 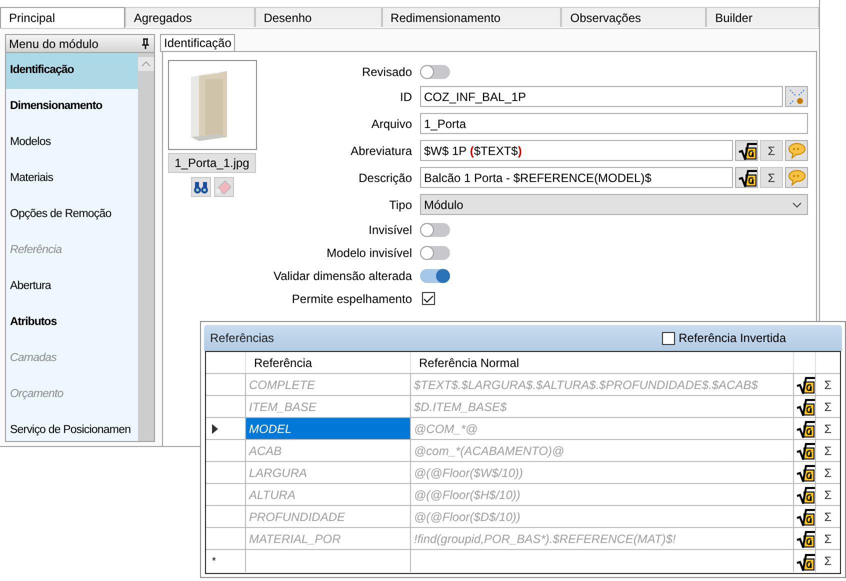 What do you see at coordinates (602, 362) in the screenshot?
I see `column-header: Referência Normal` at bounding box center [602, 362].